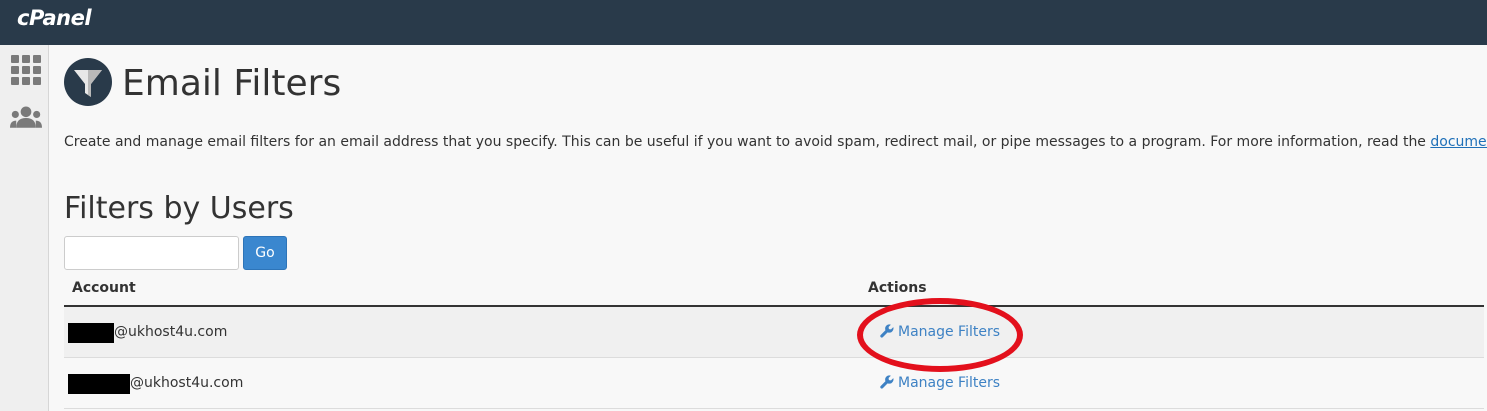 Image resolution: width=1487 pixels, height=411 pixels. What do you see at coordinates (179, 208) in the screenshot?
I see `filters-by-users-heading: Filters by Users` at bounding box center [179, 208].